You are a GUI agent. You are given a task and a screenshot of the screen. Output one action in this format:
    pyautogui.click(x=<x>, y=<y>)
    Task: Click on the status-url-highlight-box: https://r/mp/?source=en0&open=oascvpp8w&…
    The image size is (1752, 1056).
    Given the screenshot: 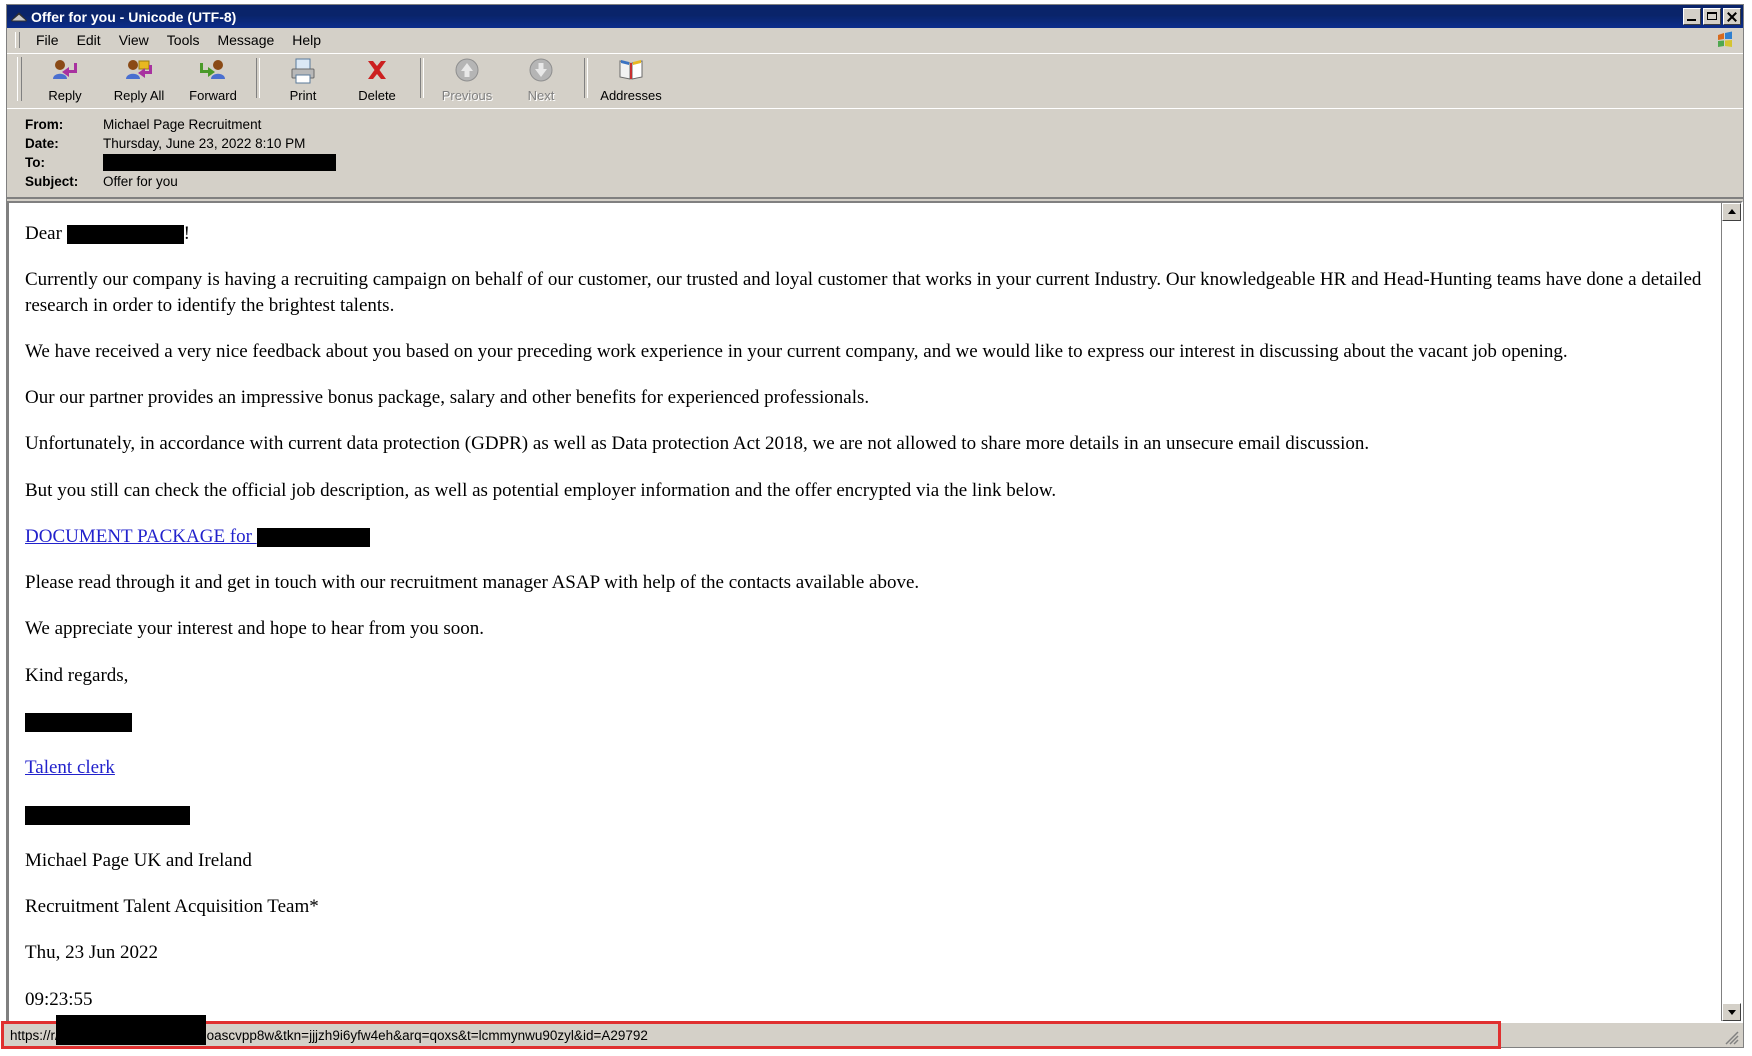 What is the action you would take?
    pyautogui.click(x=751, y=1032)
    